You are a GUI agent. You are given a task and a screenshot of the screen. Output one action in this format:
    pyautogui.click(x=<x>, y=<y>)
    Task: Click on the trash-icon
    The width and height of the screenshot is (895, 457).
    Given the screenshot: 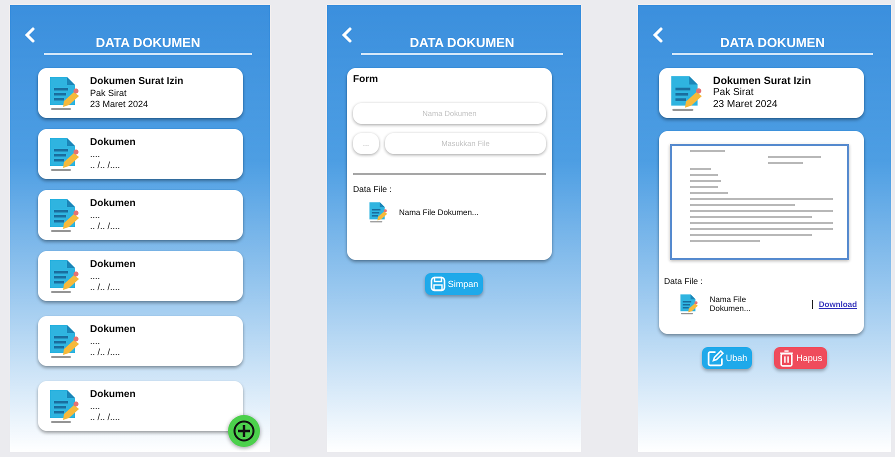 What is the action you would take?
    pyautogui.click(x=786, y=358)
    